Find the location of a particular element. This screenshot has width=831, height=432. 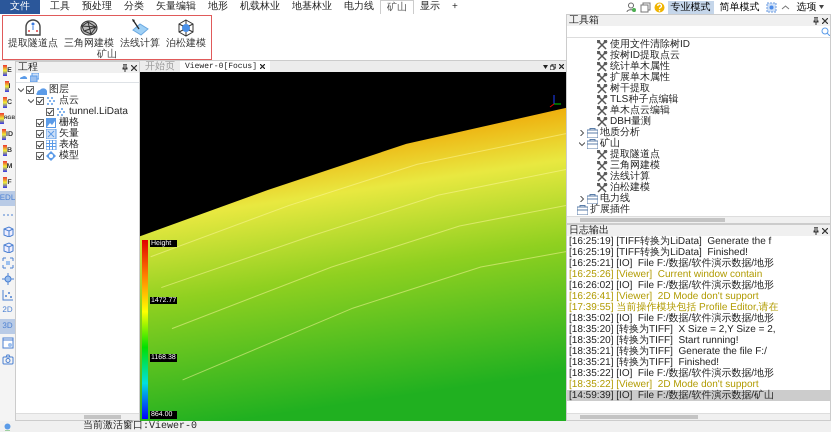

ribbon-button: 泊松建模 is located at coordinates (186, 33).